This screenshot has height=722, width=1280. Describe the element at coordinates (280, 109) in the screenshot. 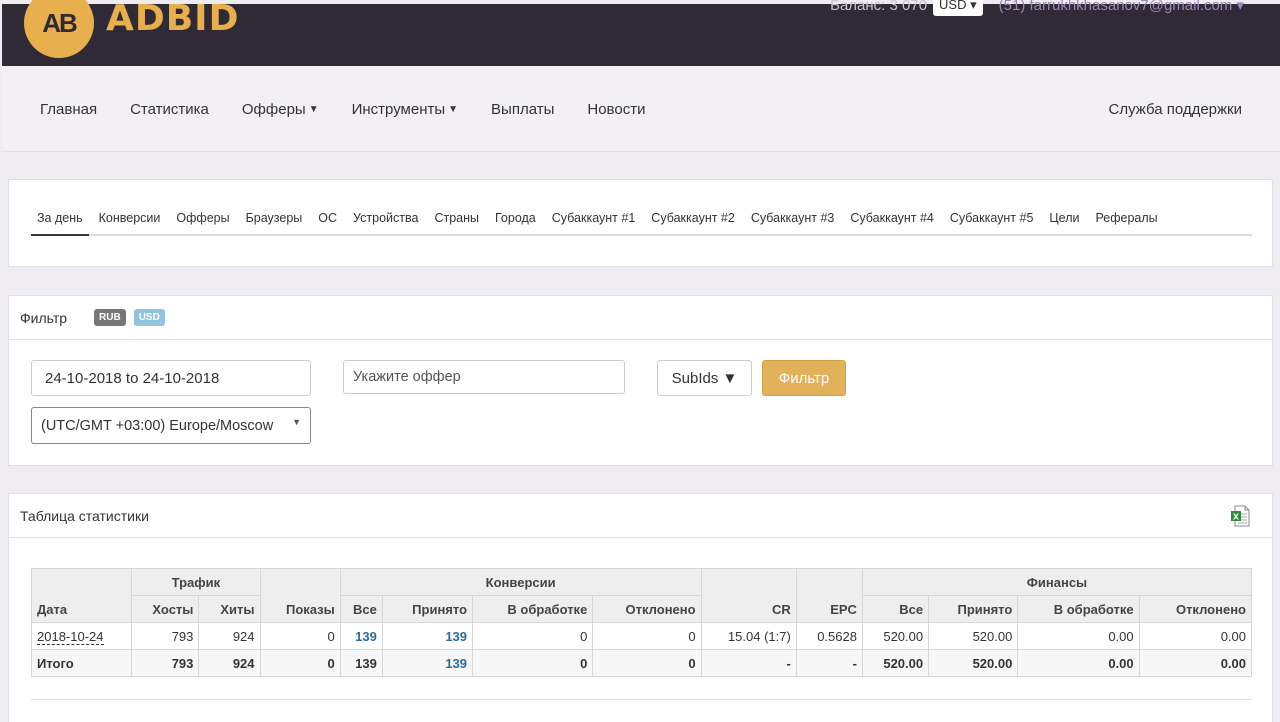

I see `nav-item-offers: Офферы ▼` at that location.